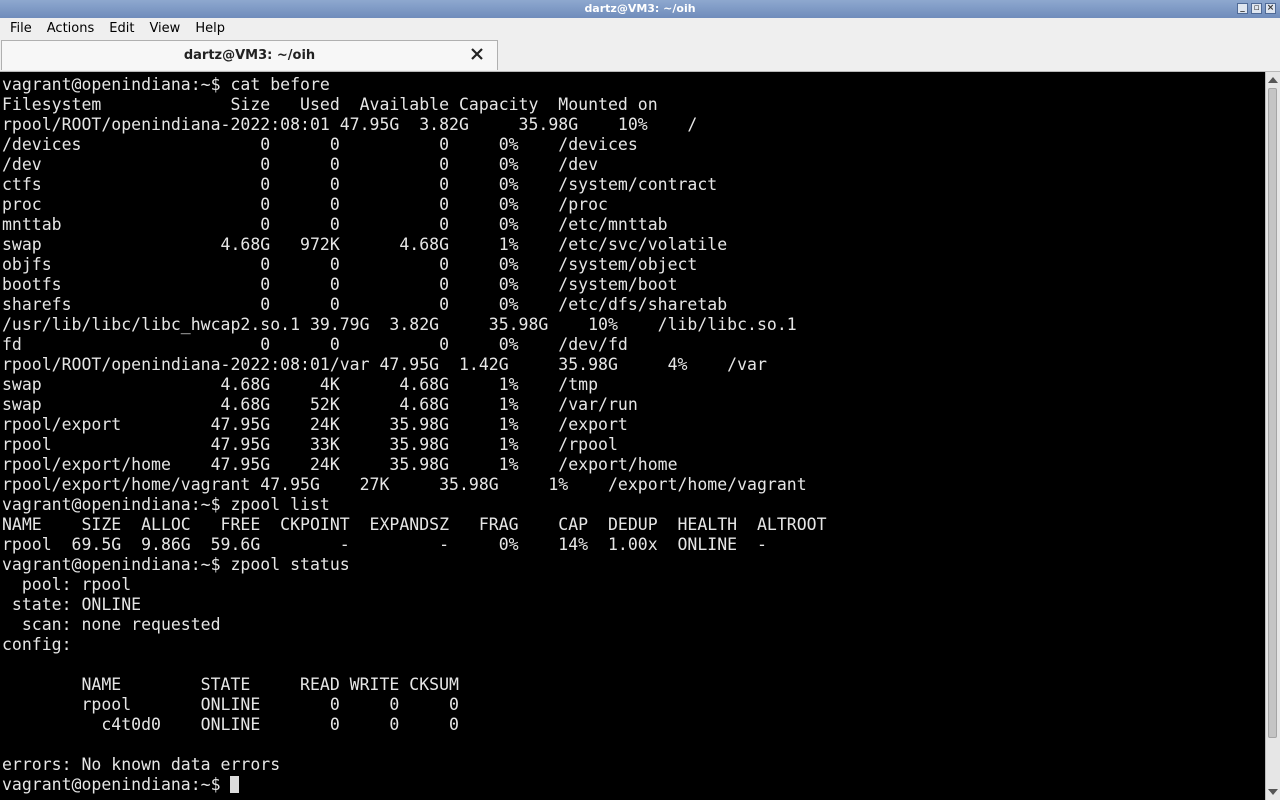 This screenshot has width=1280, height=800. What do you see at coordinates (310, 444) in the screenshot?
I see `terminal-line: rpool 47.95G 33K 35.98G 1% /rpool` at bounding box center [310, 444].